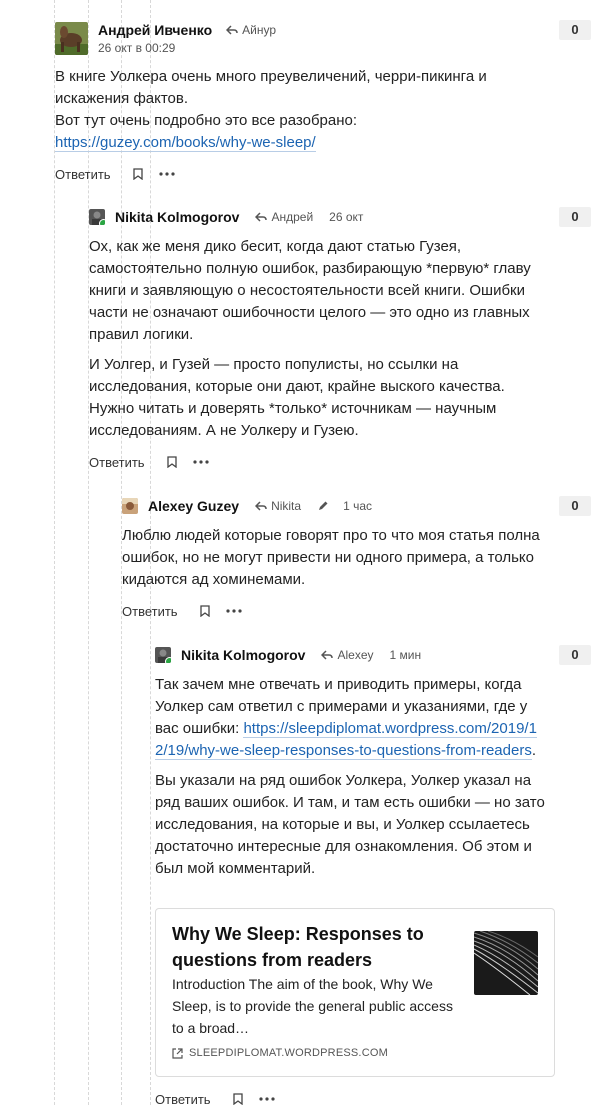 Image resolution: width=591 pixels, height=1109 pixels. I want to click on comment-paragraph-text: ., so click(533, 750).